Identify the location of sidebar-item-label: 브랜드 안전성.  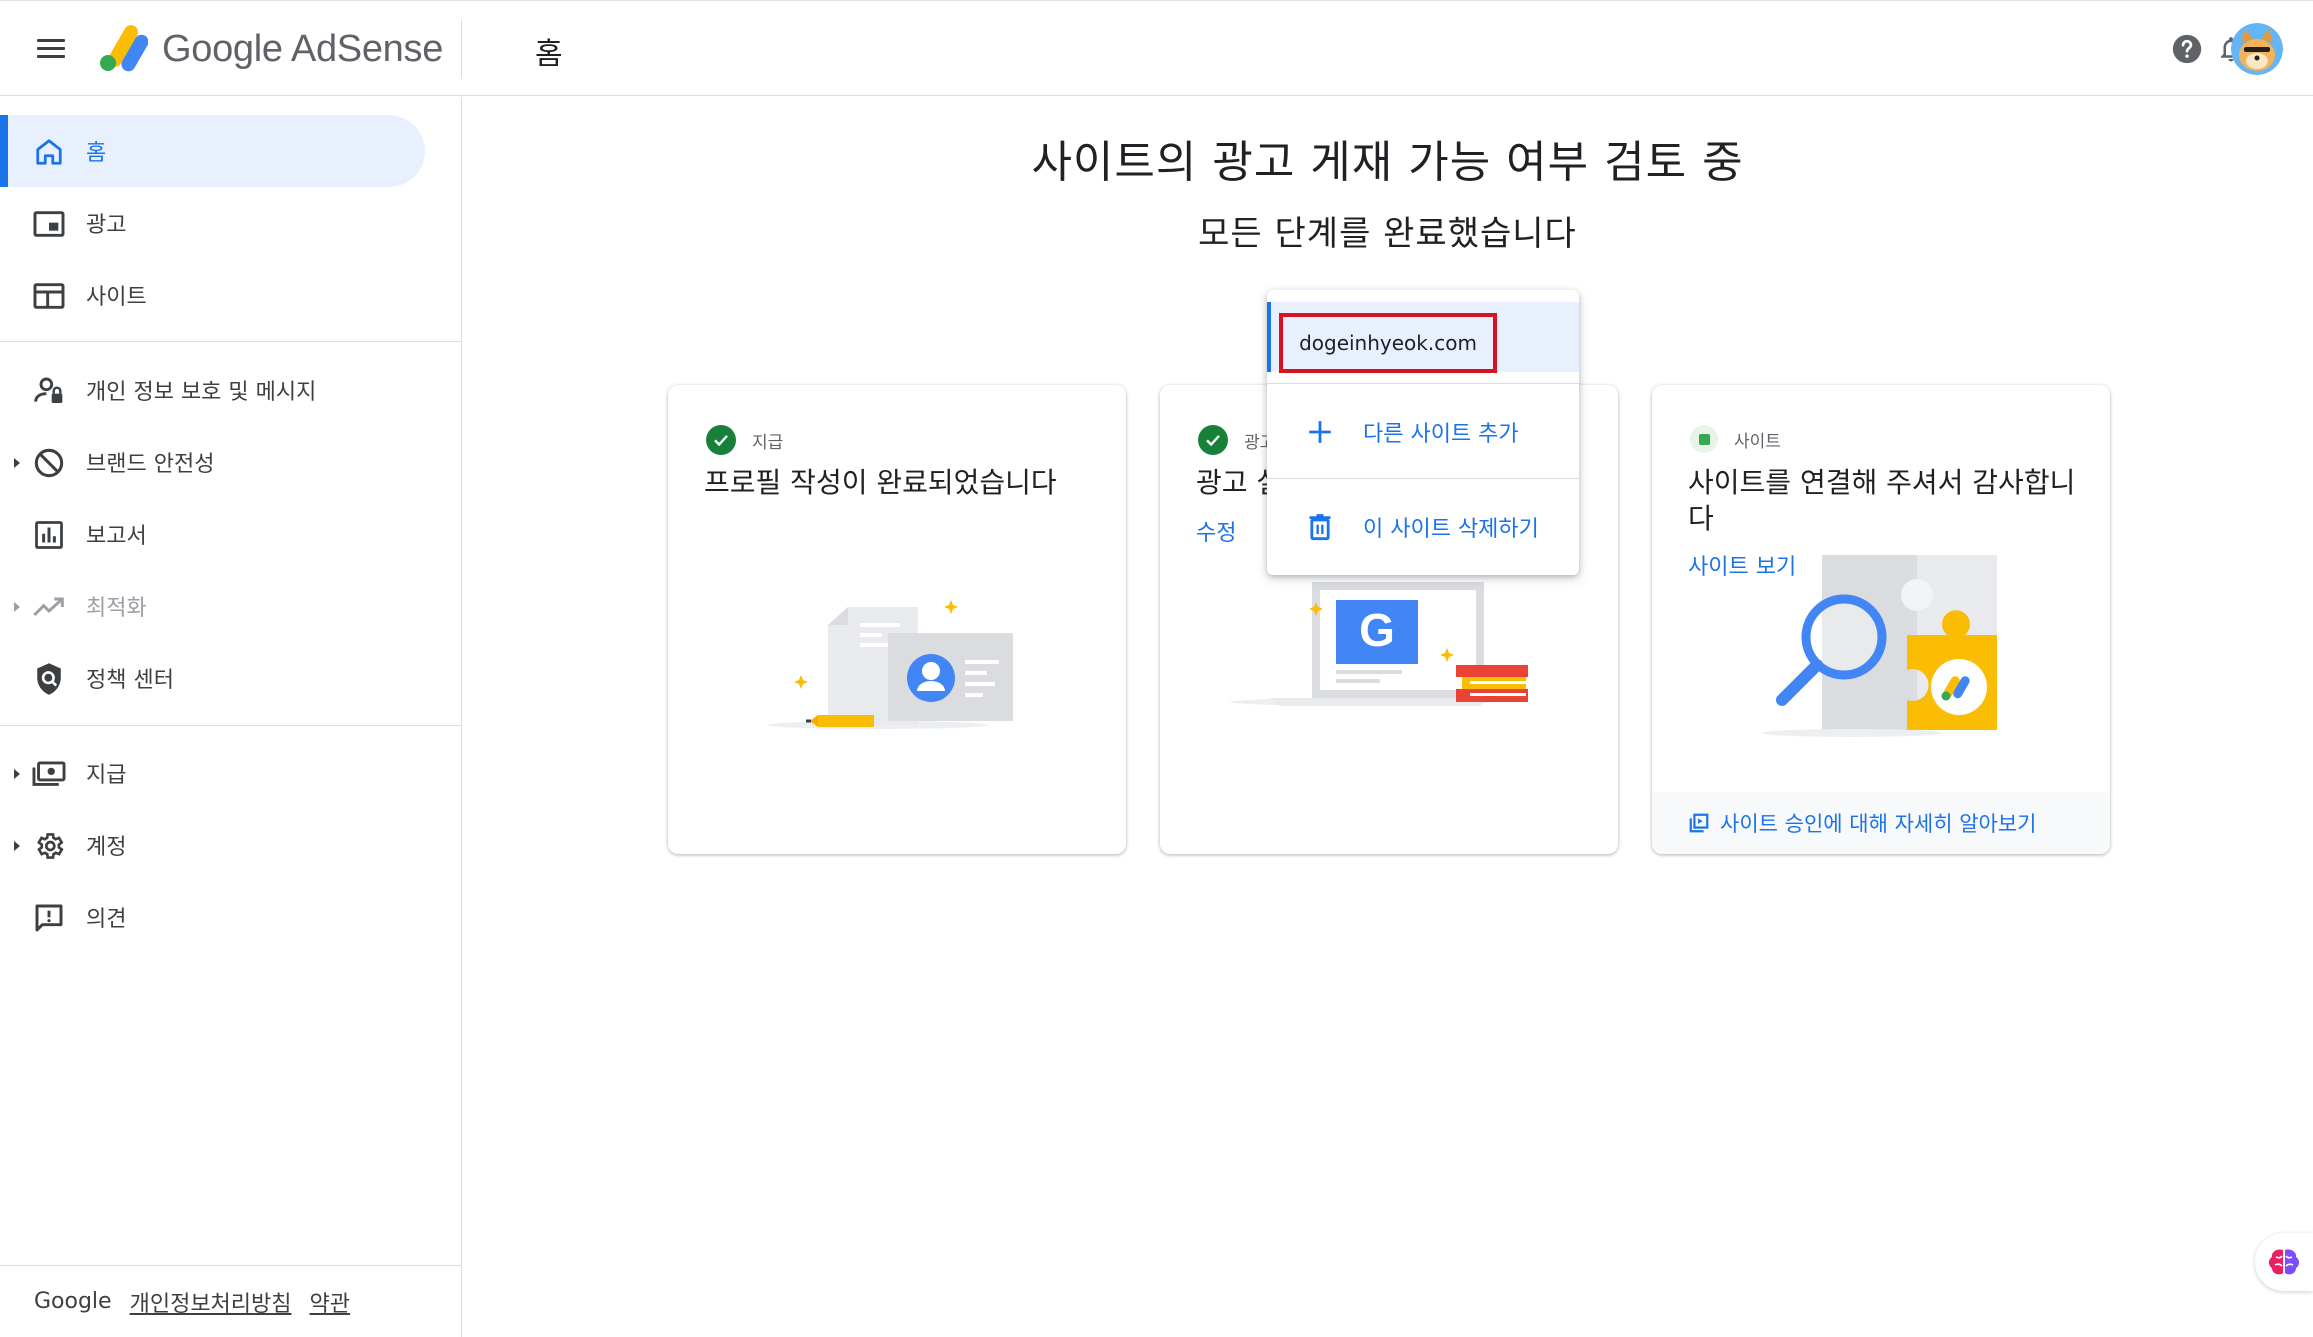
(150, 464).